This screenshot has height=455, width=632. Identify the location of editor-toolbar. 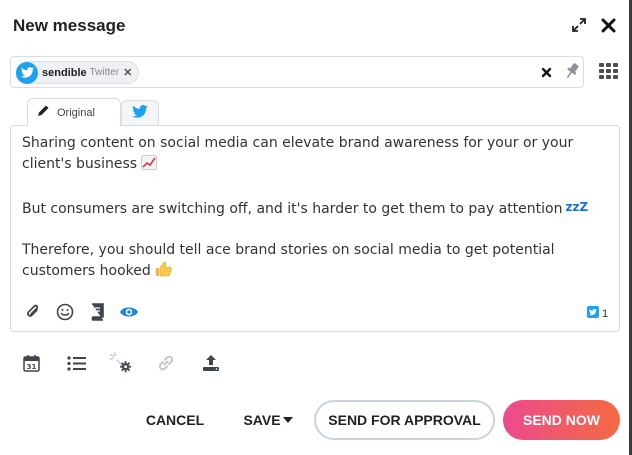
(81, 312).